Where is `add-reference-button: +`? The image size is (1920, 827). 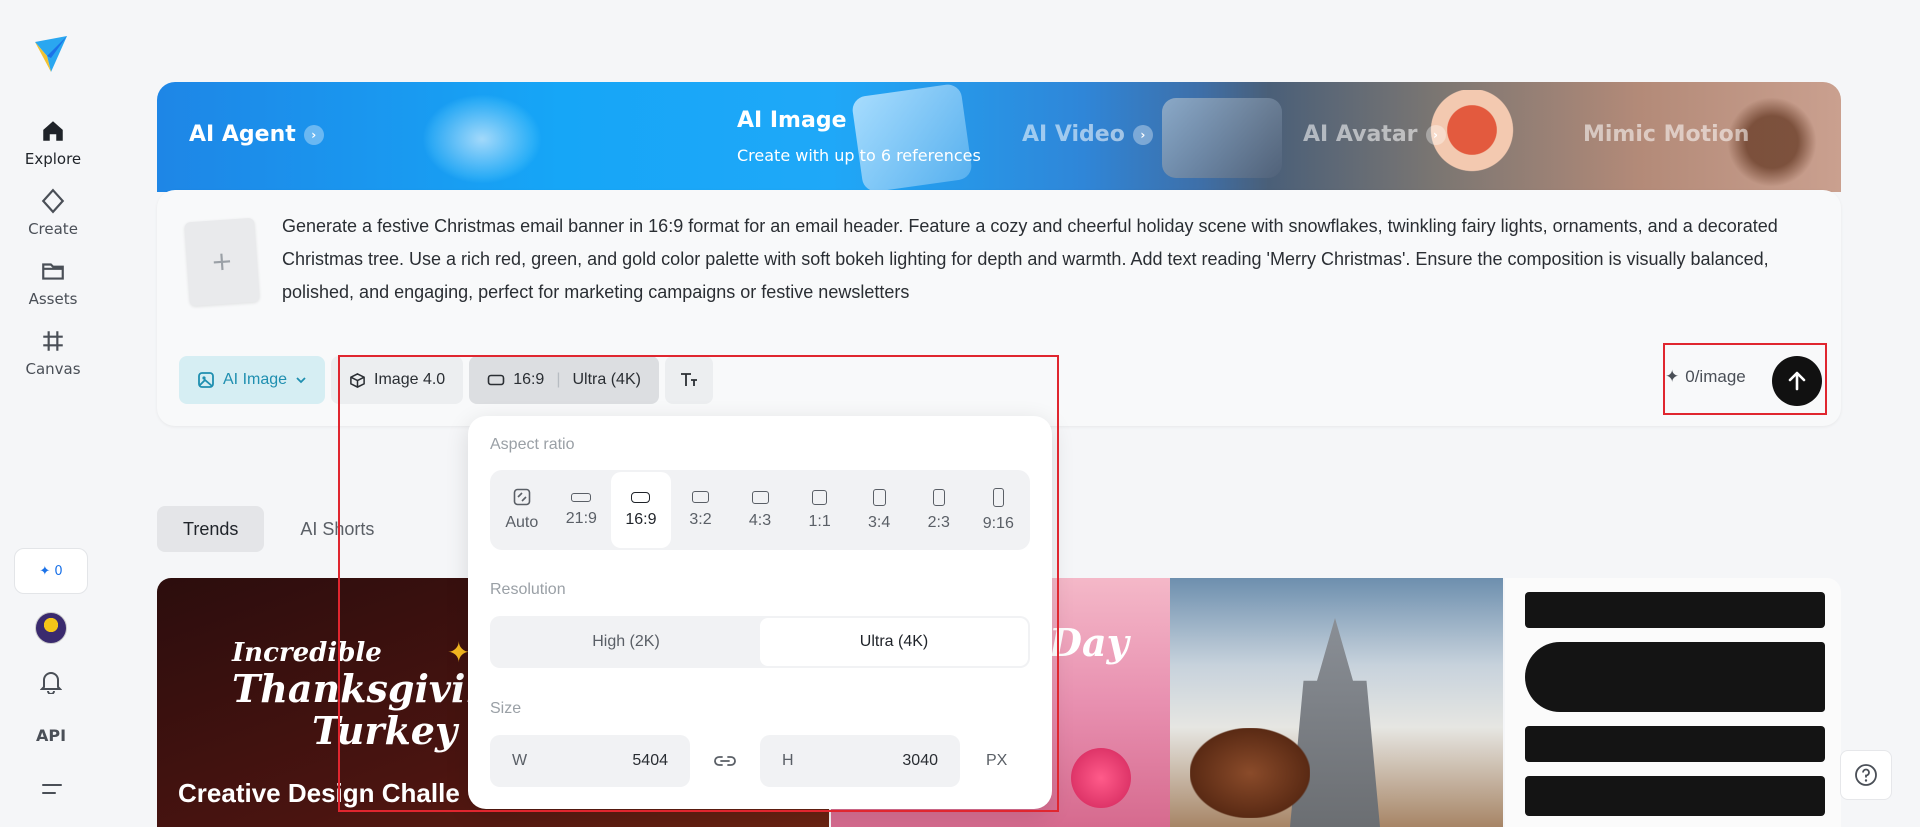
add-reference-button: + is located at coordinates (222, 262).